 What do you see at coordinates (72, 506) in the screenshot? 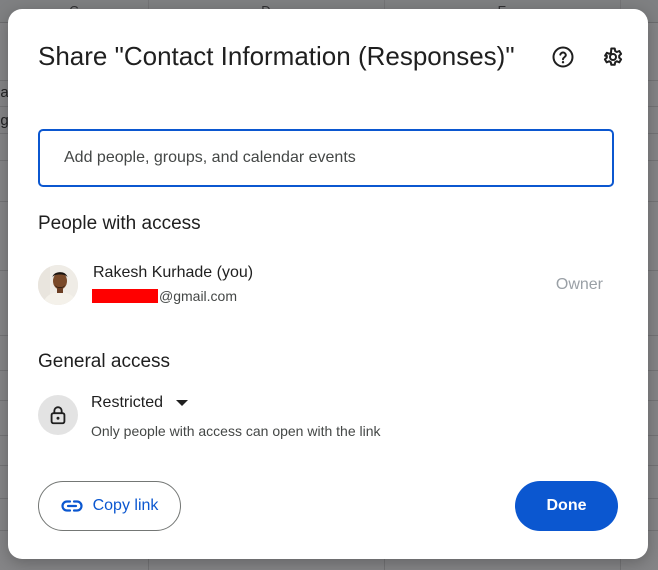
I see `link-icon` at bounding box center [72, 506].